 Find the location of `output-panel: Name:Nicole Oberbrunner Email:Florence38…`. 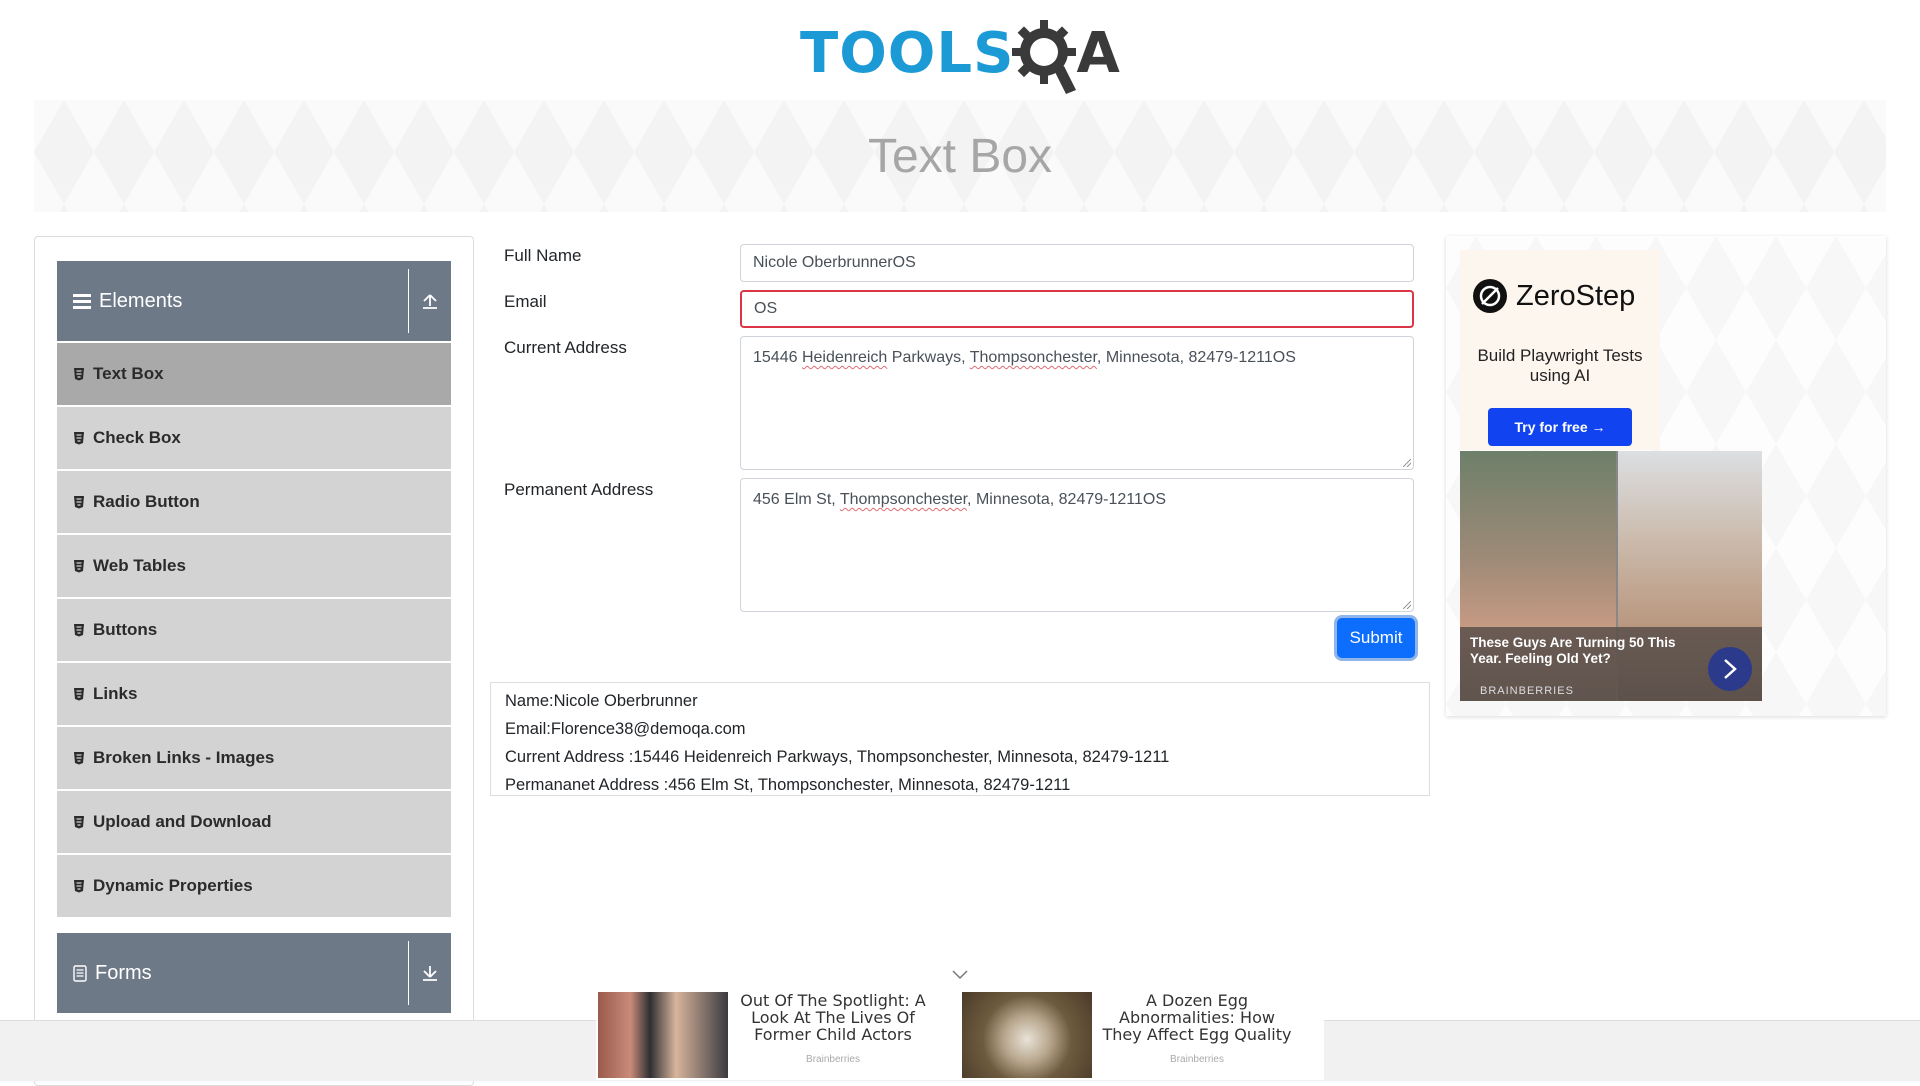

output-panel: Name:Nicole Oberbrunner Email:Florence38… is located at coordinates (960, 739).